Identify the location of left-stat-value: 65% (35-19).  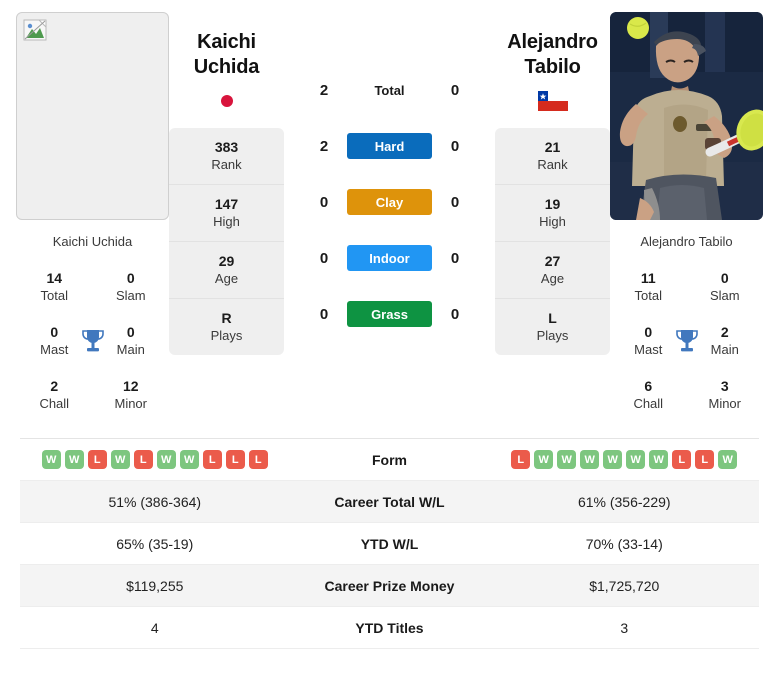
(155, 543).